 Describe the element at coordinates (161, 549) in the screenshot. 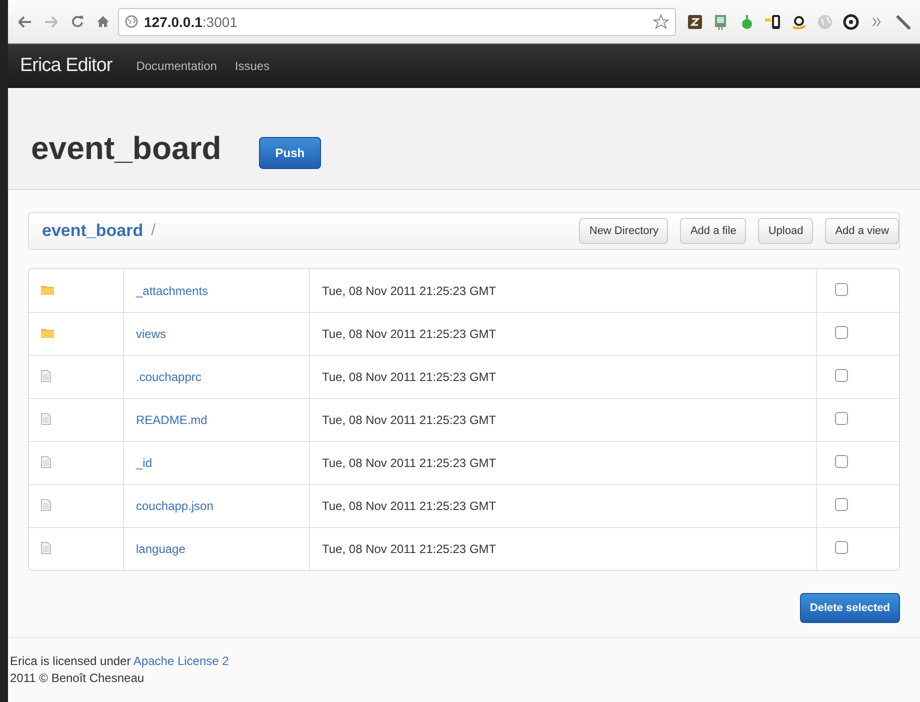

I see `file-link: language` at that location.